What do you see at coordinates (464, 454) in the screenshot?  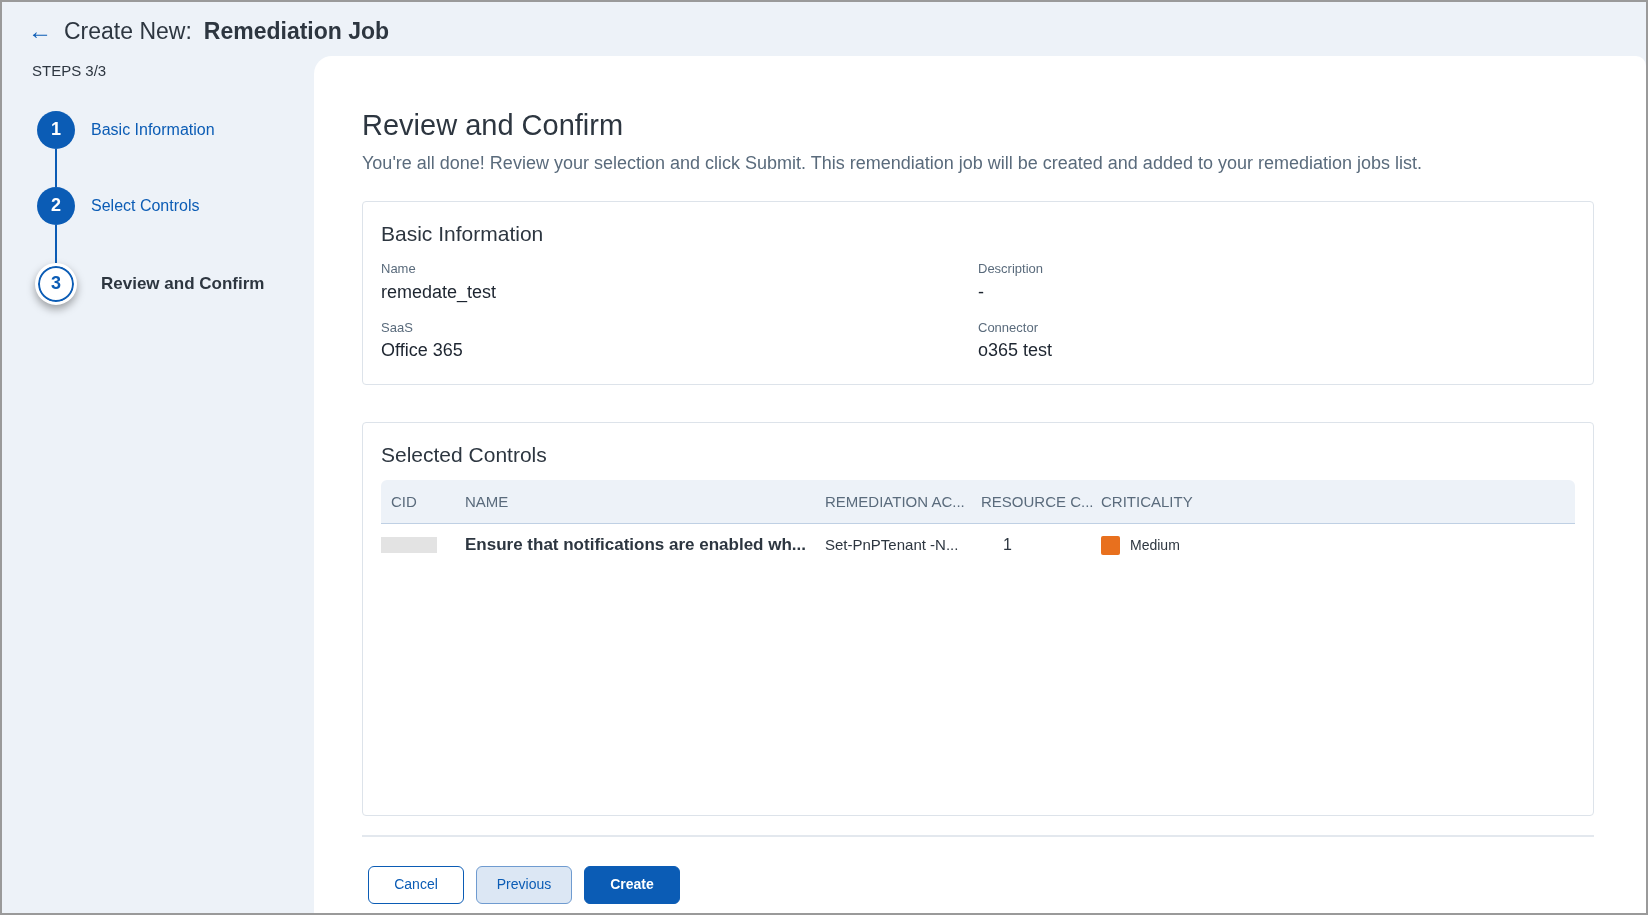 I see `card-title: Selected Controls` at bounding box center [464, 454].